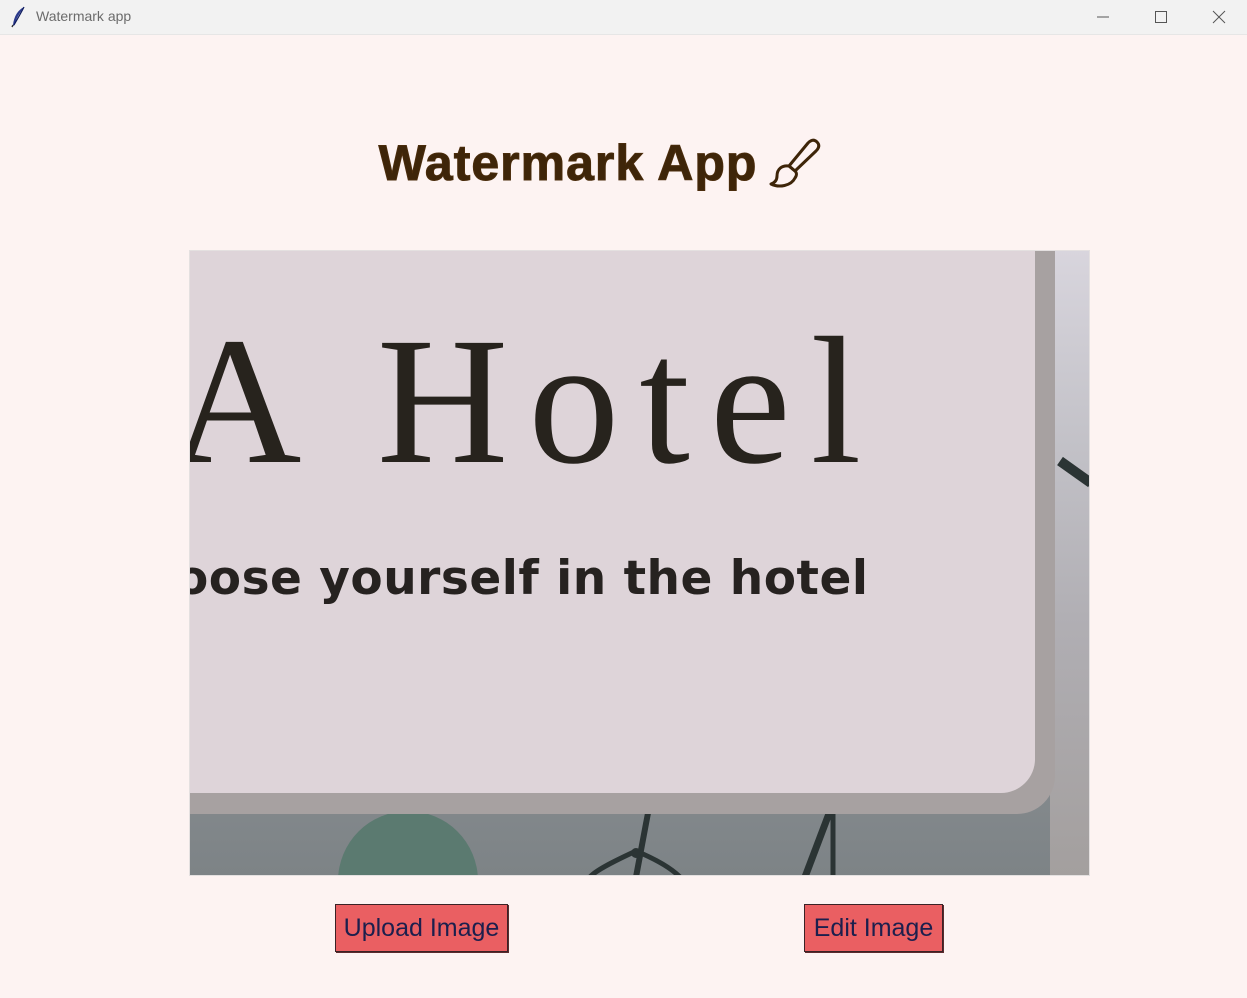  I want to click on window-titlebar: Watermark app, so click(623, 17).